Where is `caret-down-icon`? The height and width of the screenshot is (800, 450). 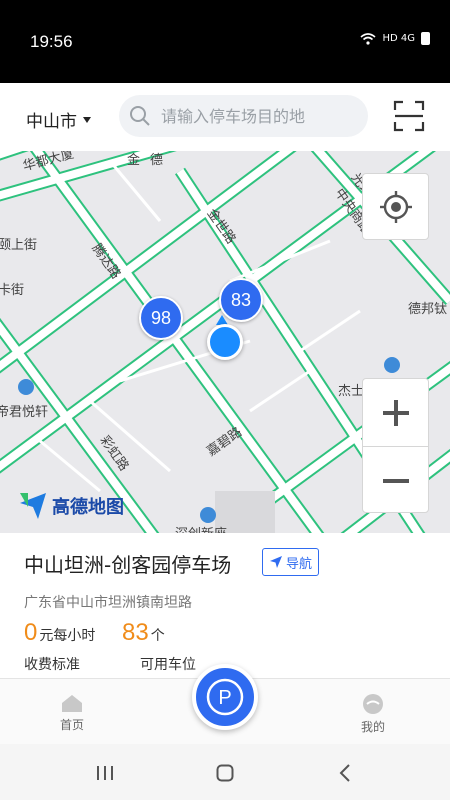
caret-down-icon is located at coordinates (87, 119).